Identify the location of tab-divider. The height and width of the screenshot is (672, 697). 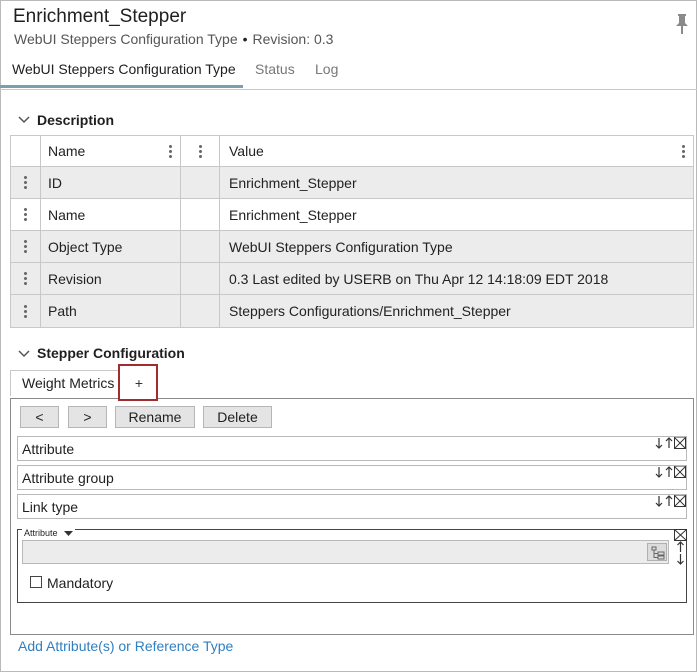
(348, 89).